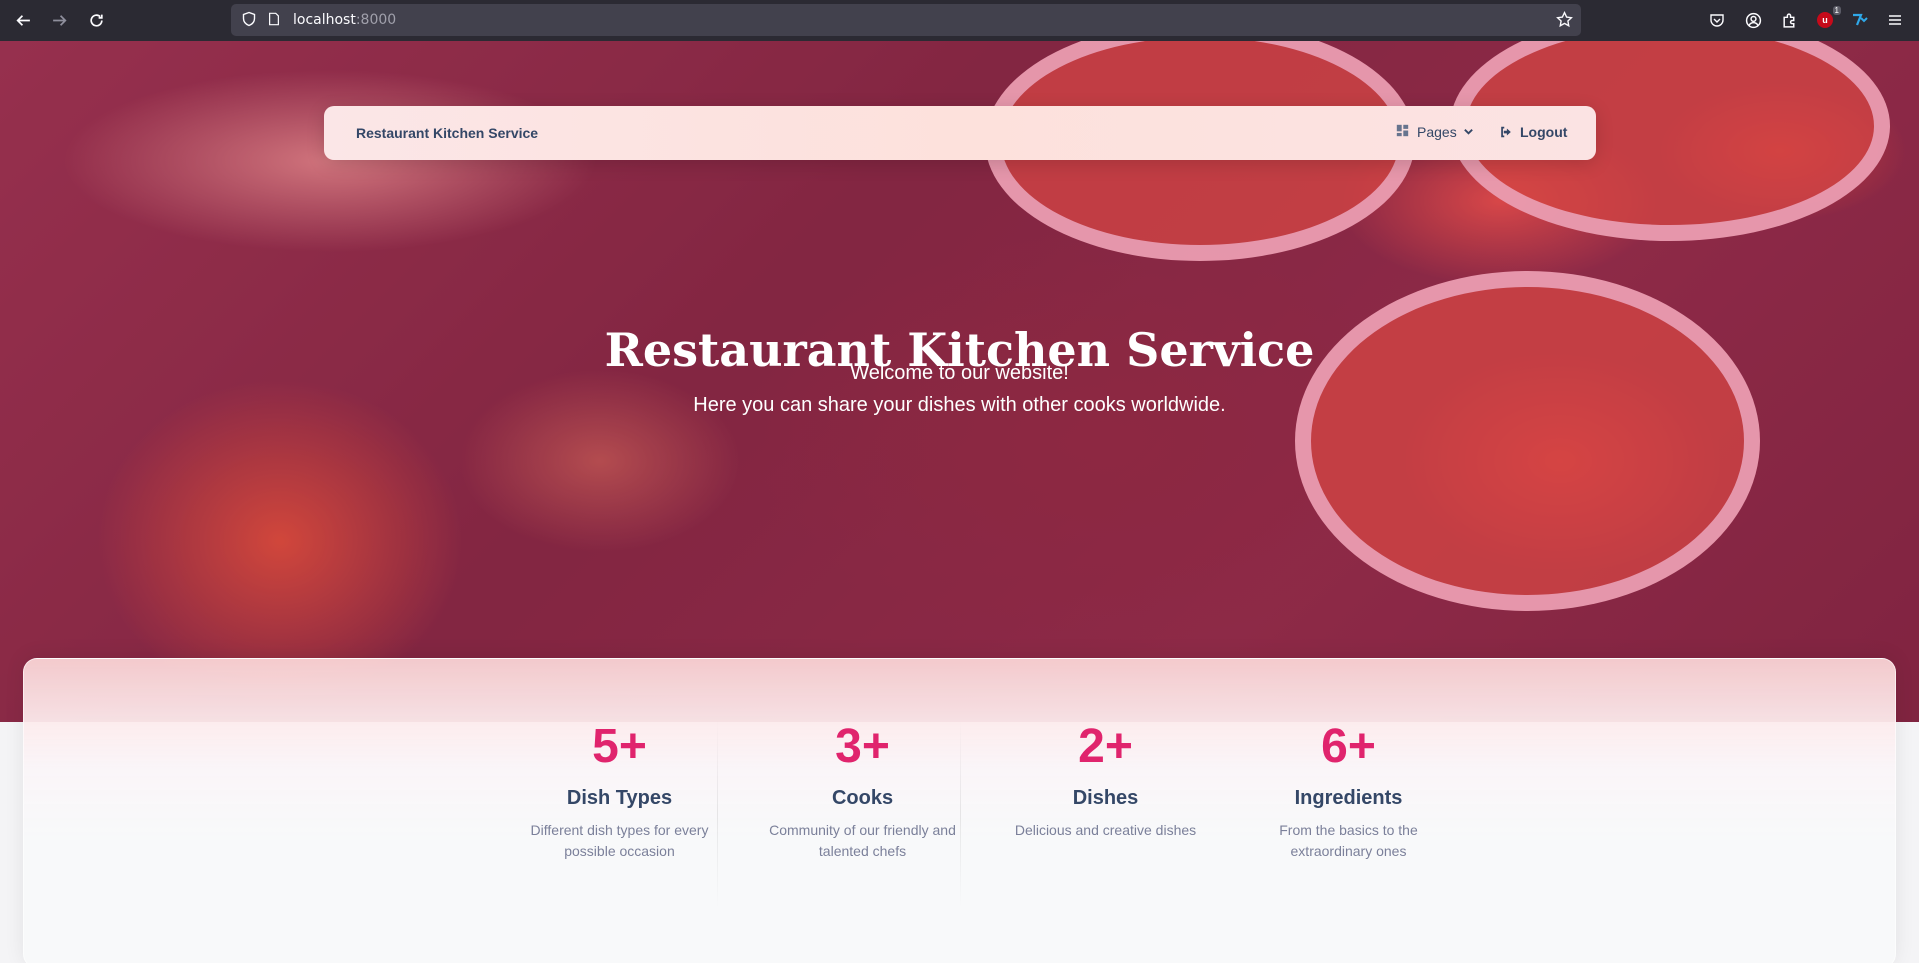 The image size is (1919, 963). I want to click on stat-number: 5+, so click(619, 746).